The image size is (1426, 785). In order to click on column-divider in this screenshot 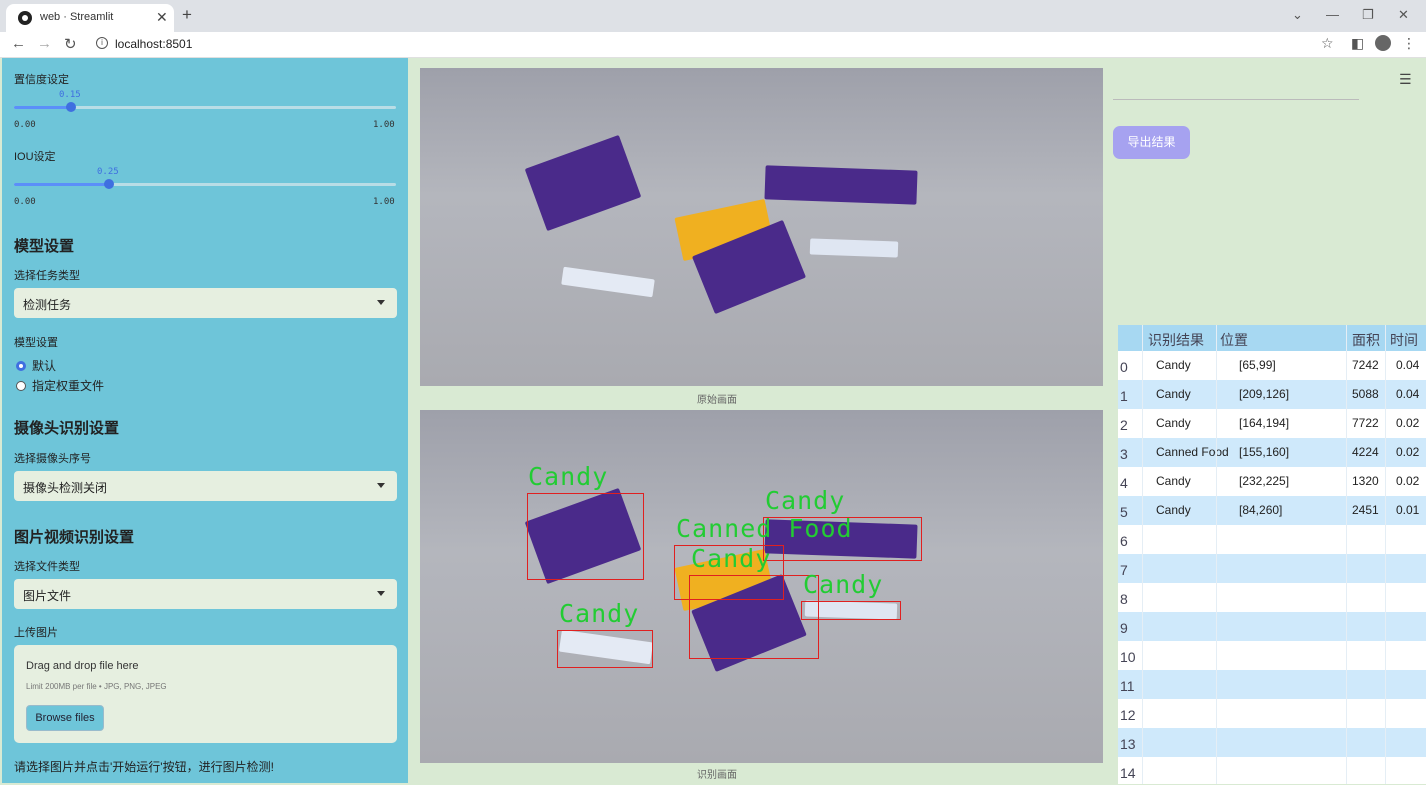, I will do `click(1385, 554)`.